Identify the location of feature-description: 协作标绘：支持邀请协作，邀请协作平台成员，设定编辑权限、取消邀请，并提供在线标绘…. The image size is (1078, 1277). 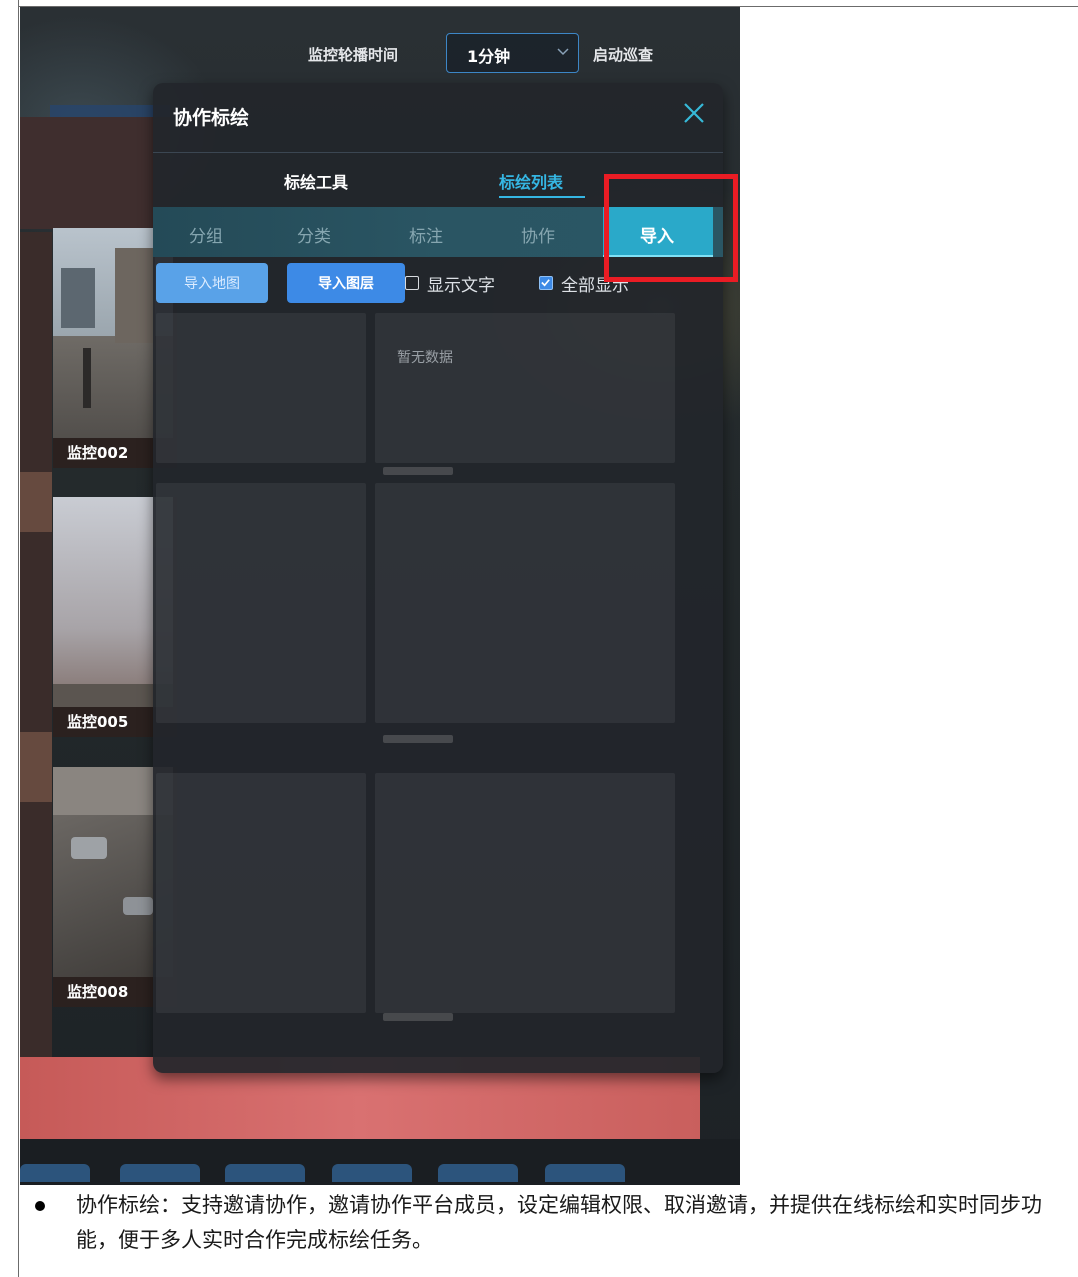
(559, 1222).